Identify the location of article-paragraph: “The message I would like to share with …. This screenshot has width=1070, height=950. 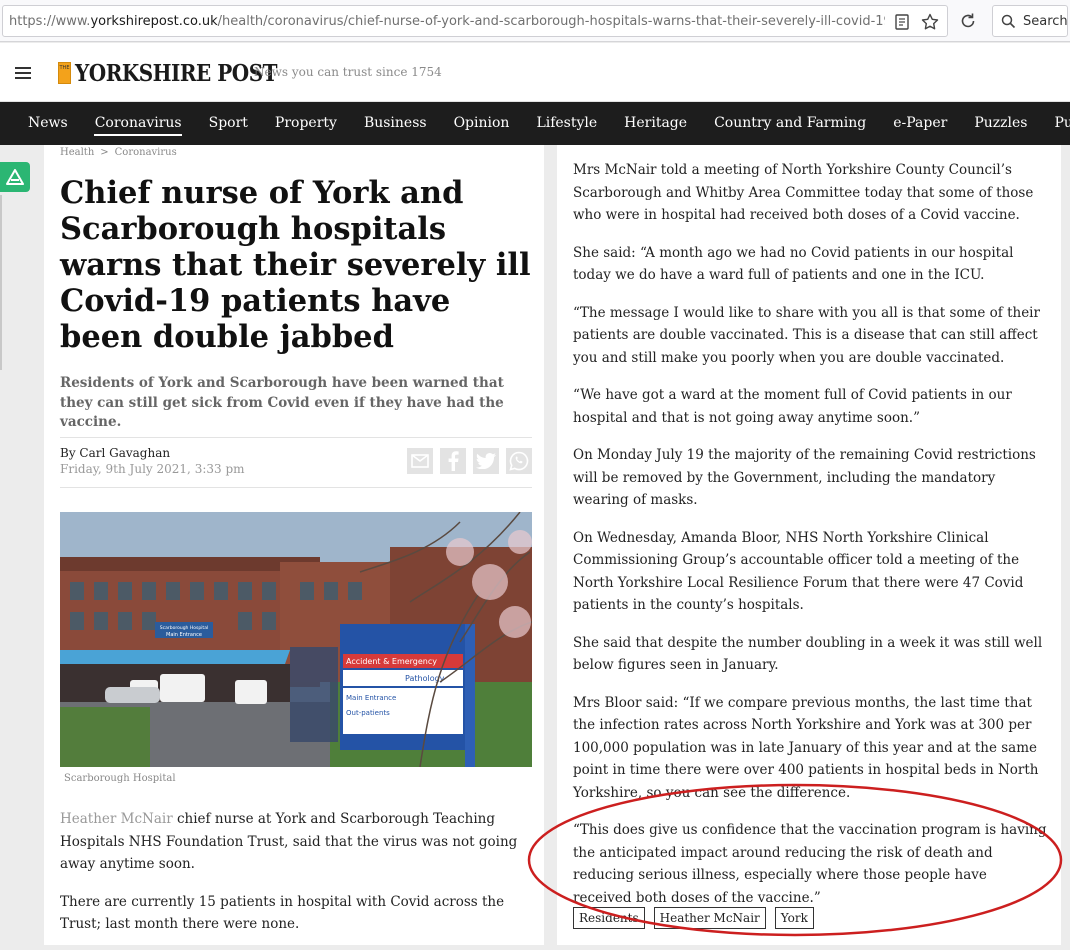
(806, 335).